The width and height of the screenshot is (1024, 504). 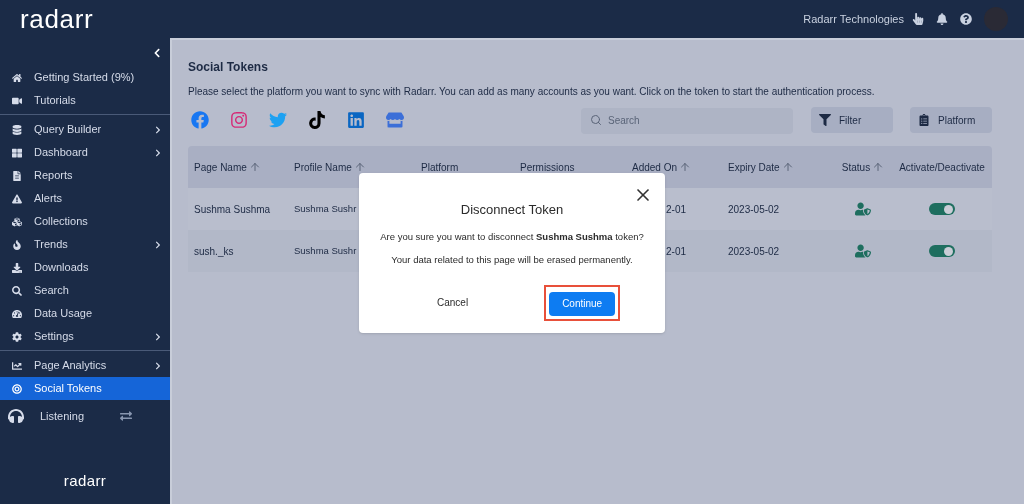 What do you see at coordinates (85, 365) in the screenshot?
I see `sidebar-item: Page Analytics` at bounding box center [85, 365].